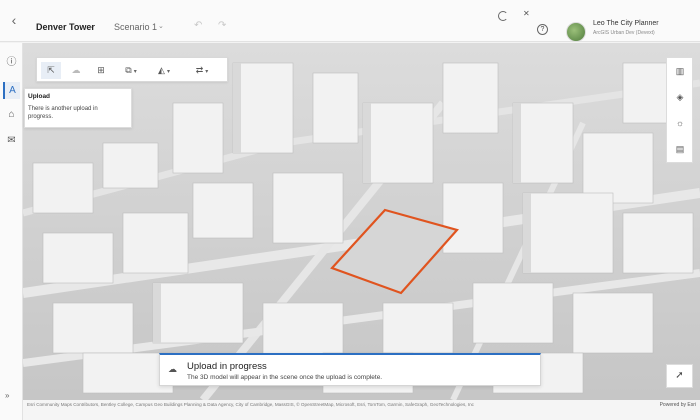 Image resolution: width=700 pixels, height=420 pixels. What do you see at coordinates (680, 123) in the screenshot?
I see `sun-icon: ☼` at bounding box center [680, 123].